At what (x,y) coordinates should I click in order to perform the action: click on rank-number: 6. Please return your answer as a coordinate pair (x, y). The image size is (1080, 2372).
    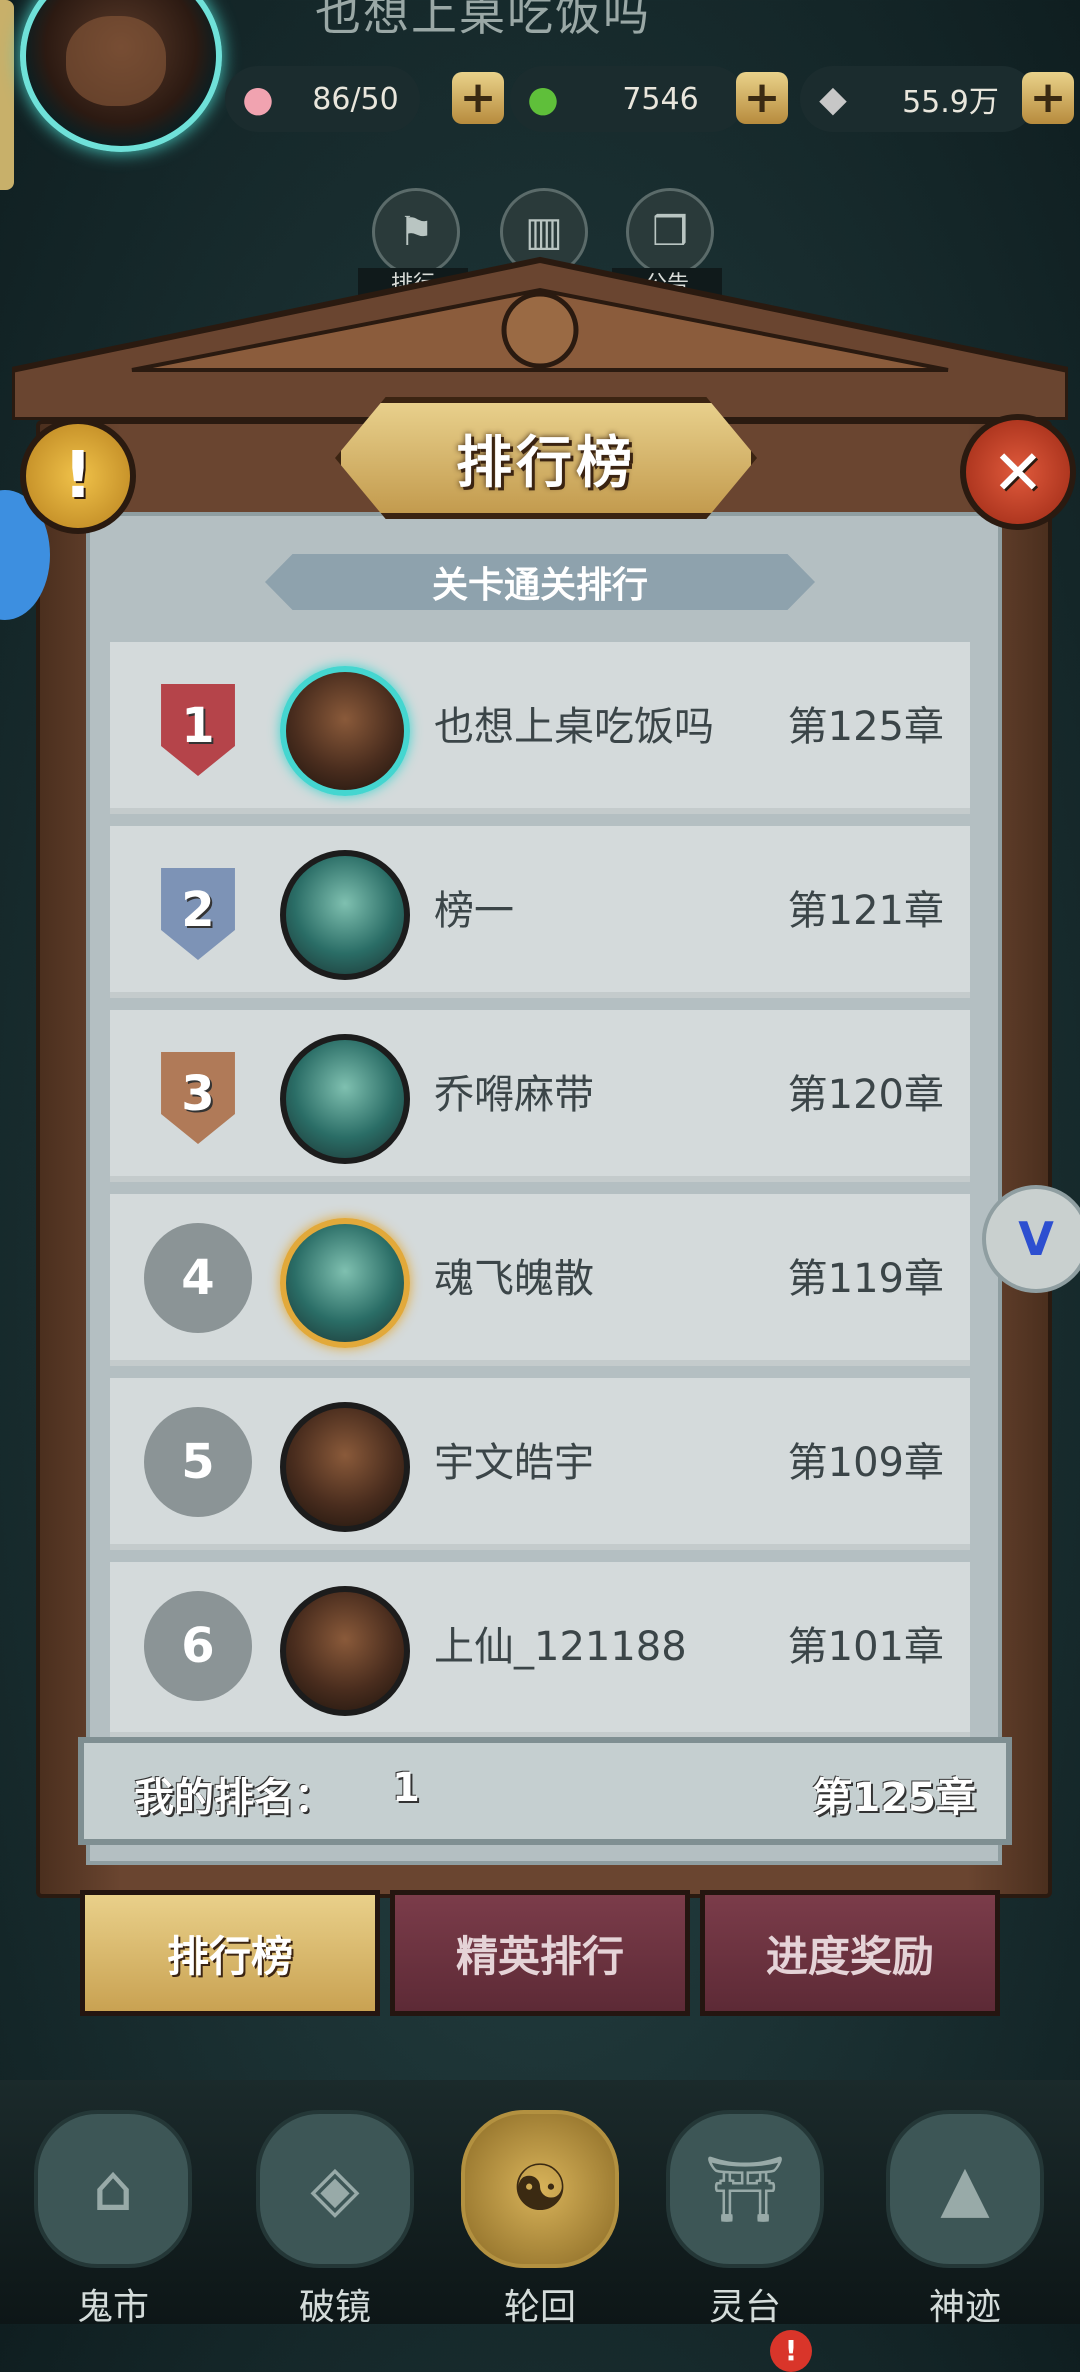
    Looking at the image, I should click on (198, 1646).